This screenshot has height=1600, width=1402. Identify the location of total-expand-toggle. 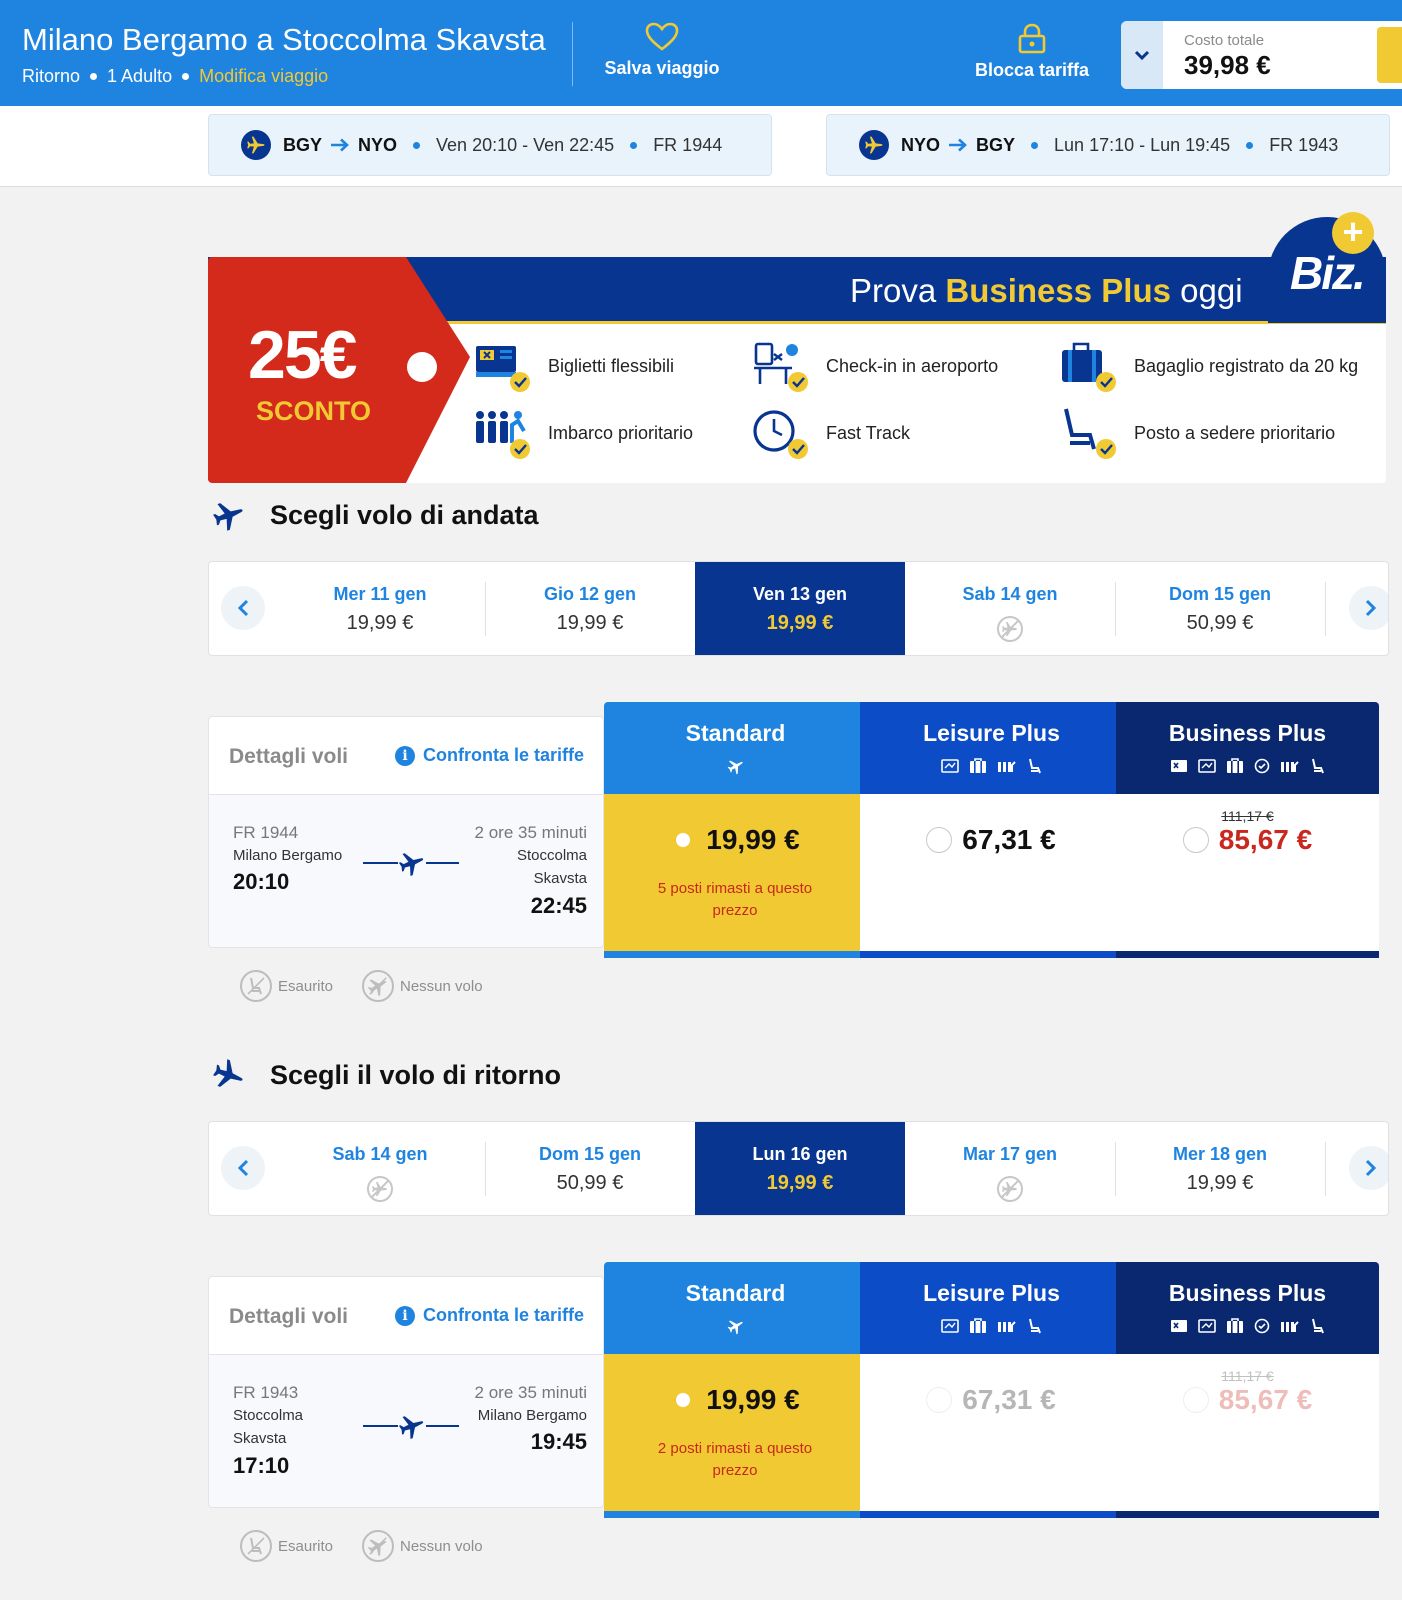
(1142, 55).